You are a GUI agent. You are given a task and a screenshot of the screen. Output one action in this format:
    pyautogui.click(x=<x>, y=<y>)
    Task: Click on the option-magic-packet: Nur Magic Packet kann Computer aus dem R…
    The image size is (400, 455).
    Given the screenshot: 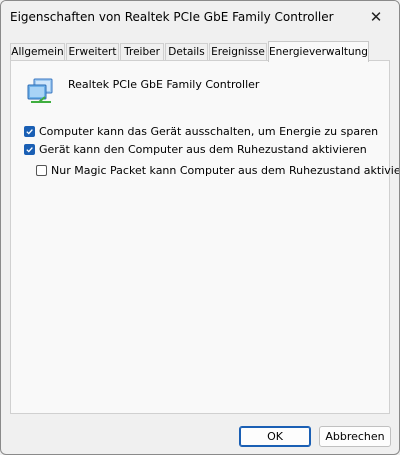 What is the action you would take?
    pyautogui.click(x=218, y=170)
    